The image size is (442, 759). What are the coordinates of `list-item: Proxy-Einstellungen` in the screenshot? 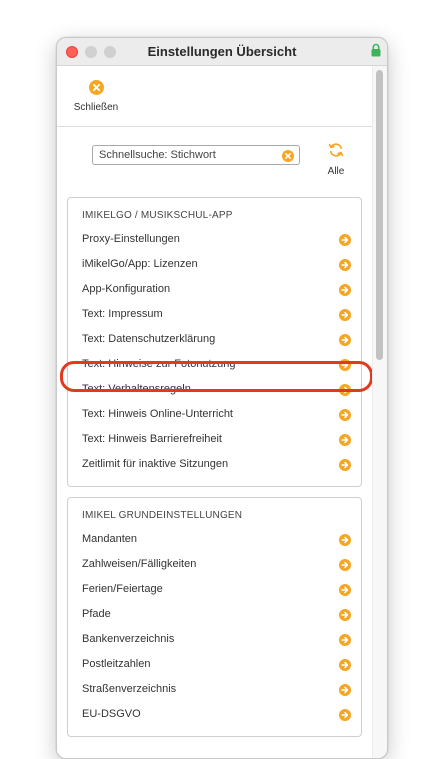 It's located at (214, 239).